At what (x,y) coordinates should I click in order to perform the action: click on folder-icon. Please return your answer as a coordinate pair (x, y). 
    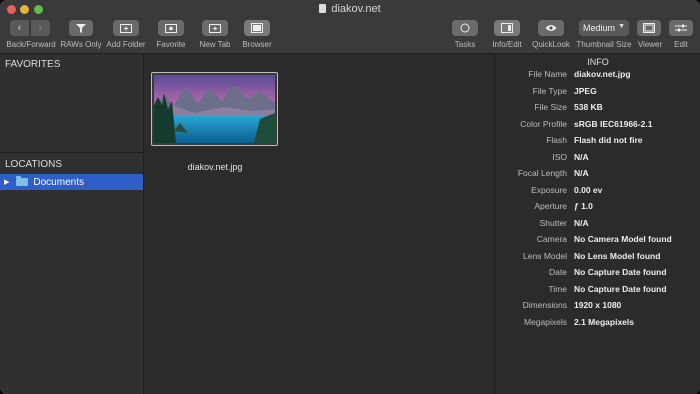
    Looking at the image, I should click on (22, 181).